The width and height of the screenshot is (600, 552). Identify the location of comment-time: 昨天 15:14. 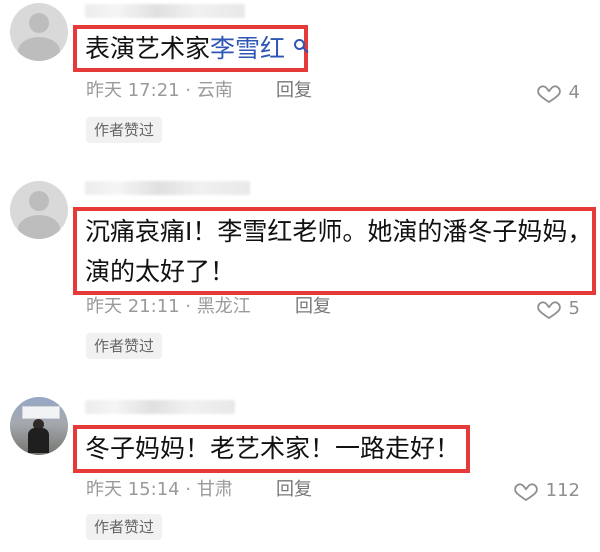
(133, 489).